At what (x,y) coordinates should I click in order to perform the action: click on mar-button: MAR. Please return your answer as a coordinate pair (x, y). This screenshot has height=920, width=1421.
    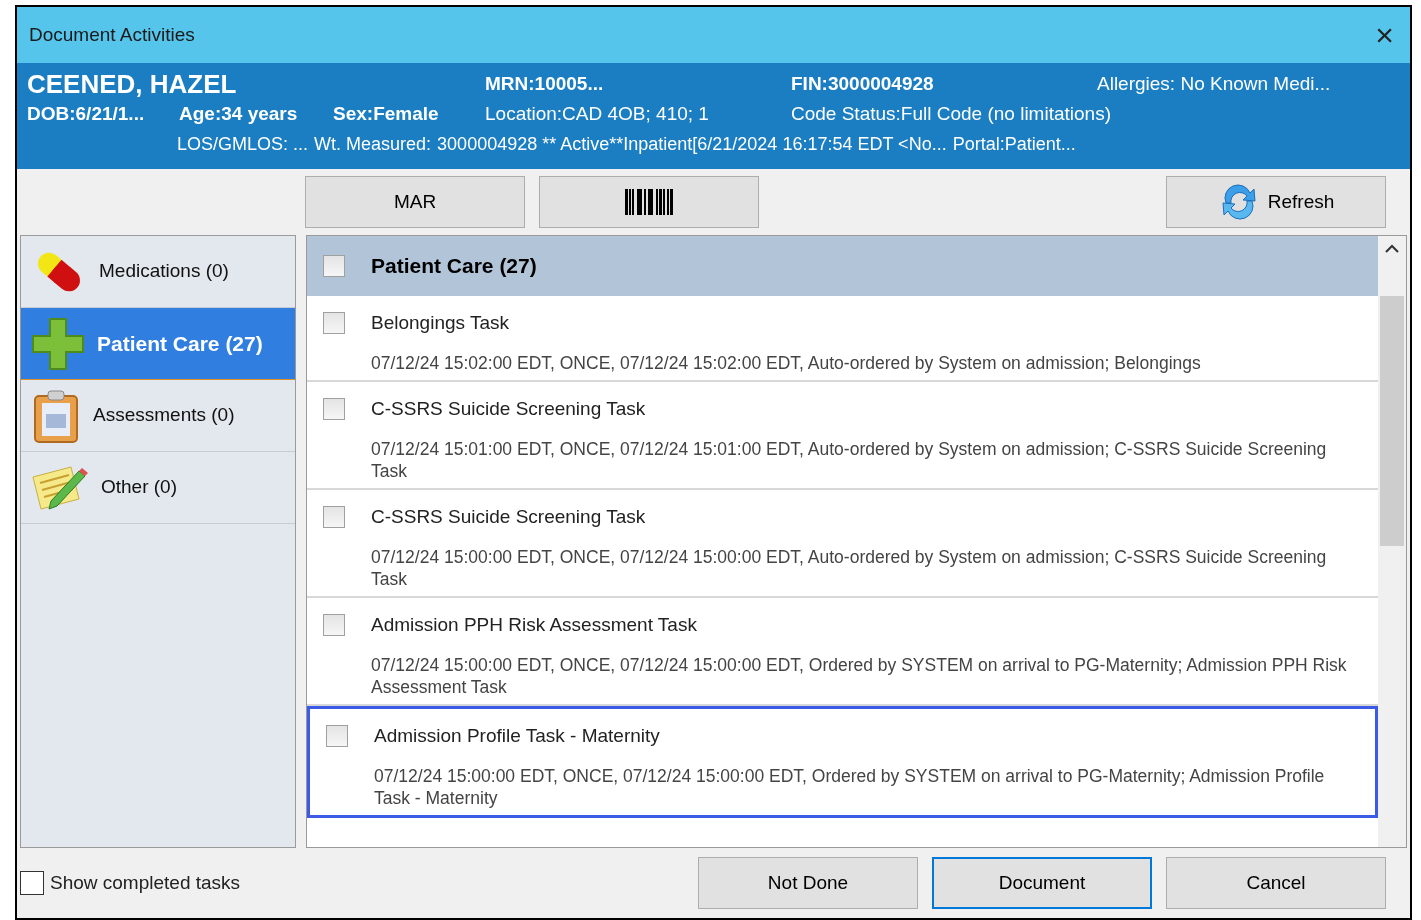
    Looking at the image, I should click on (415, 202).